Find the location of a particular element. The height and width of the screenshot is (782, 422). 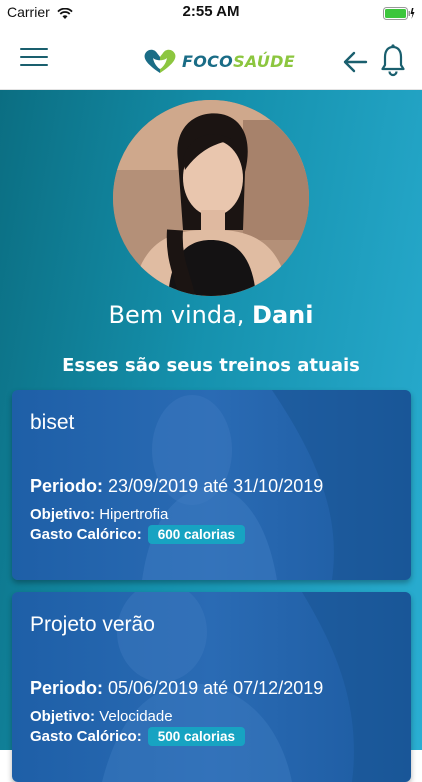

status-bar: Carrier 2:55 AM is located at coordinates (211, 12).